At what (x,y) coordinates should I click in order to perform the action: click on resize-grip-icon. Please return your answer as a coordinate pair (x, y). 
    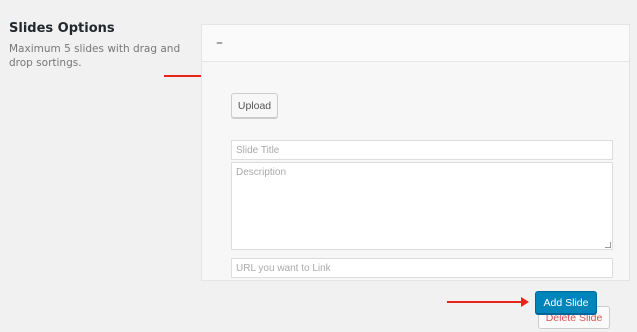
    Looking at the image, I should click on (608, 245).